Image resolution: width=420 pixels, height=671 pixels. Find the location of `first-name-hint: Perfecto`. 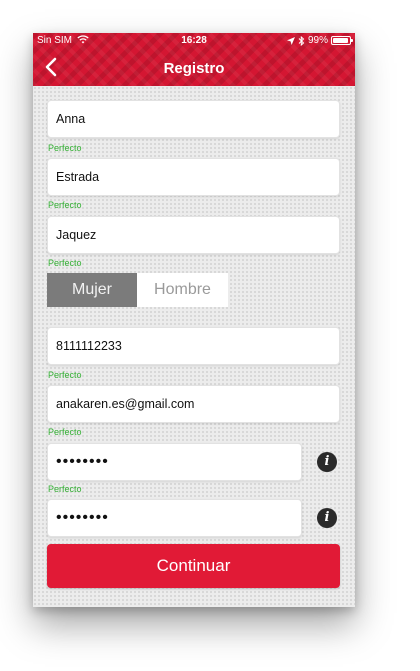

first-name-hint: Perfecto is located at coordinates (65, 148).